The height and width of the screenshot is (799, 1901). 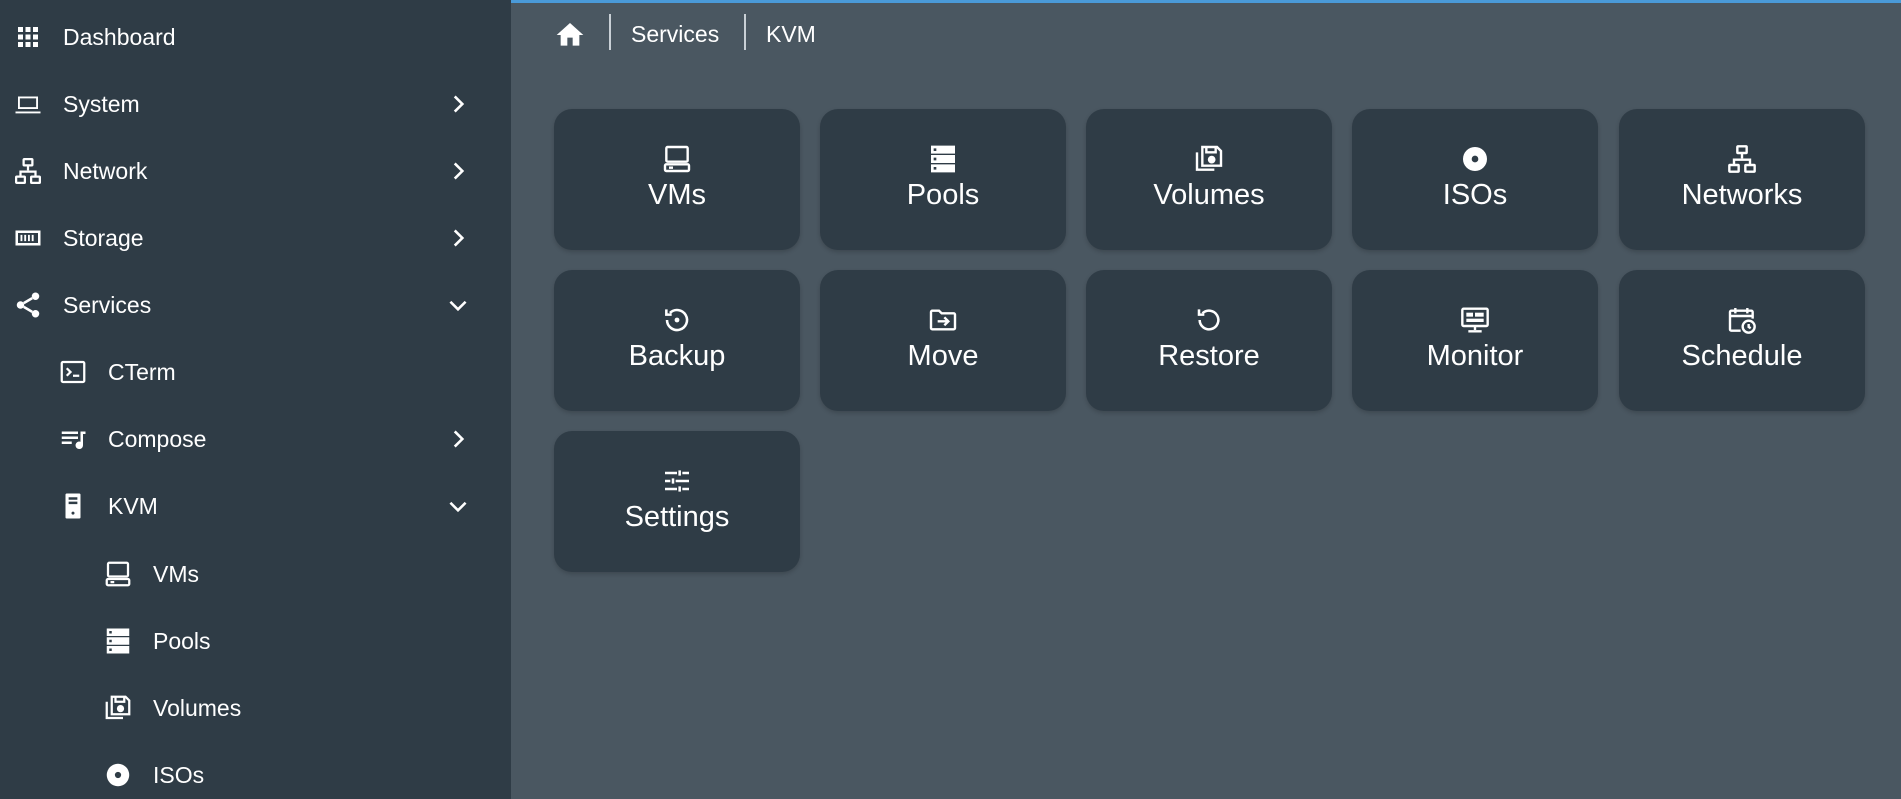 What do you see at coordinates (142, 371) in the screenshot?
I see `sidebar-item-label: CTerm` at bounding box center [142, 371].